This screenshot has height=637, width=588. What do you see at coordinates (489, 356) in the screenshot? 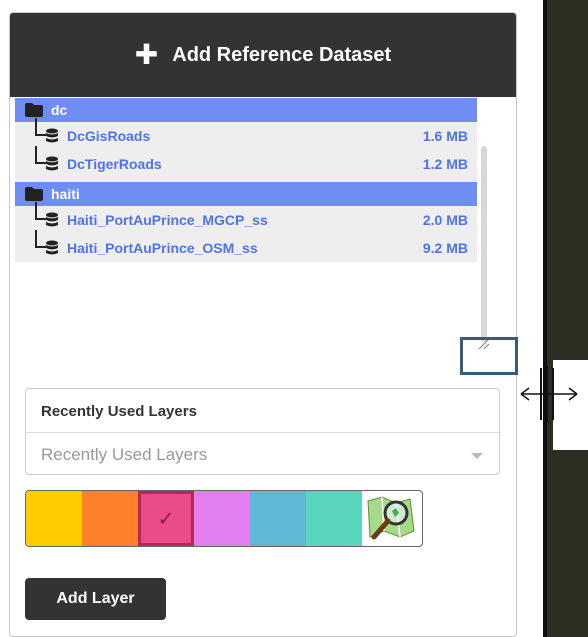
I see `resize-handle-highlight` at bounding box center [489, 356].